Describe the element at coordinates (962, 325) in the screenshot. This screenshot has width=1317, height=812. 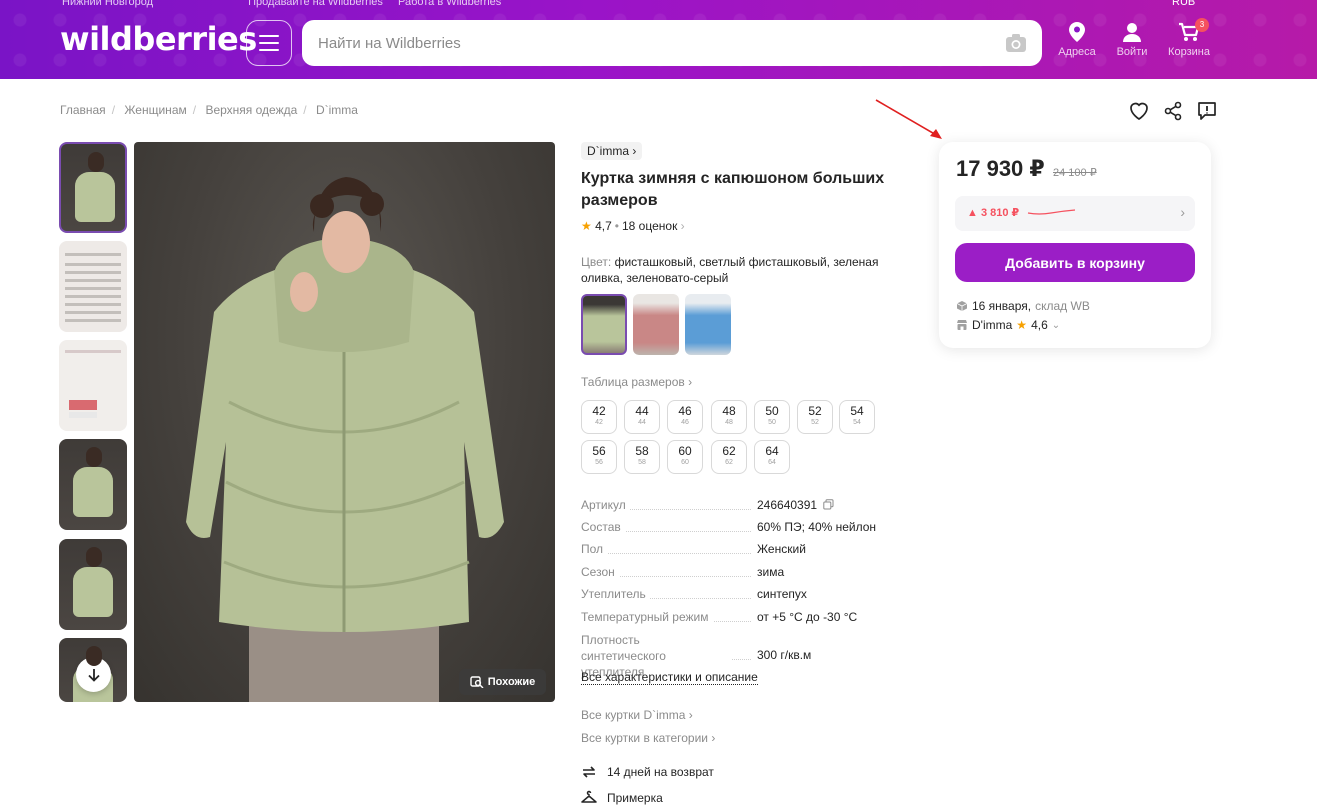
I see `shop-icon` at that location.